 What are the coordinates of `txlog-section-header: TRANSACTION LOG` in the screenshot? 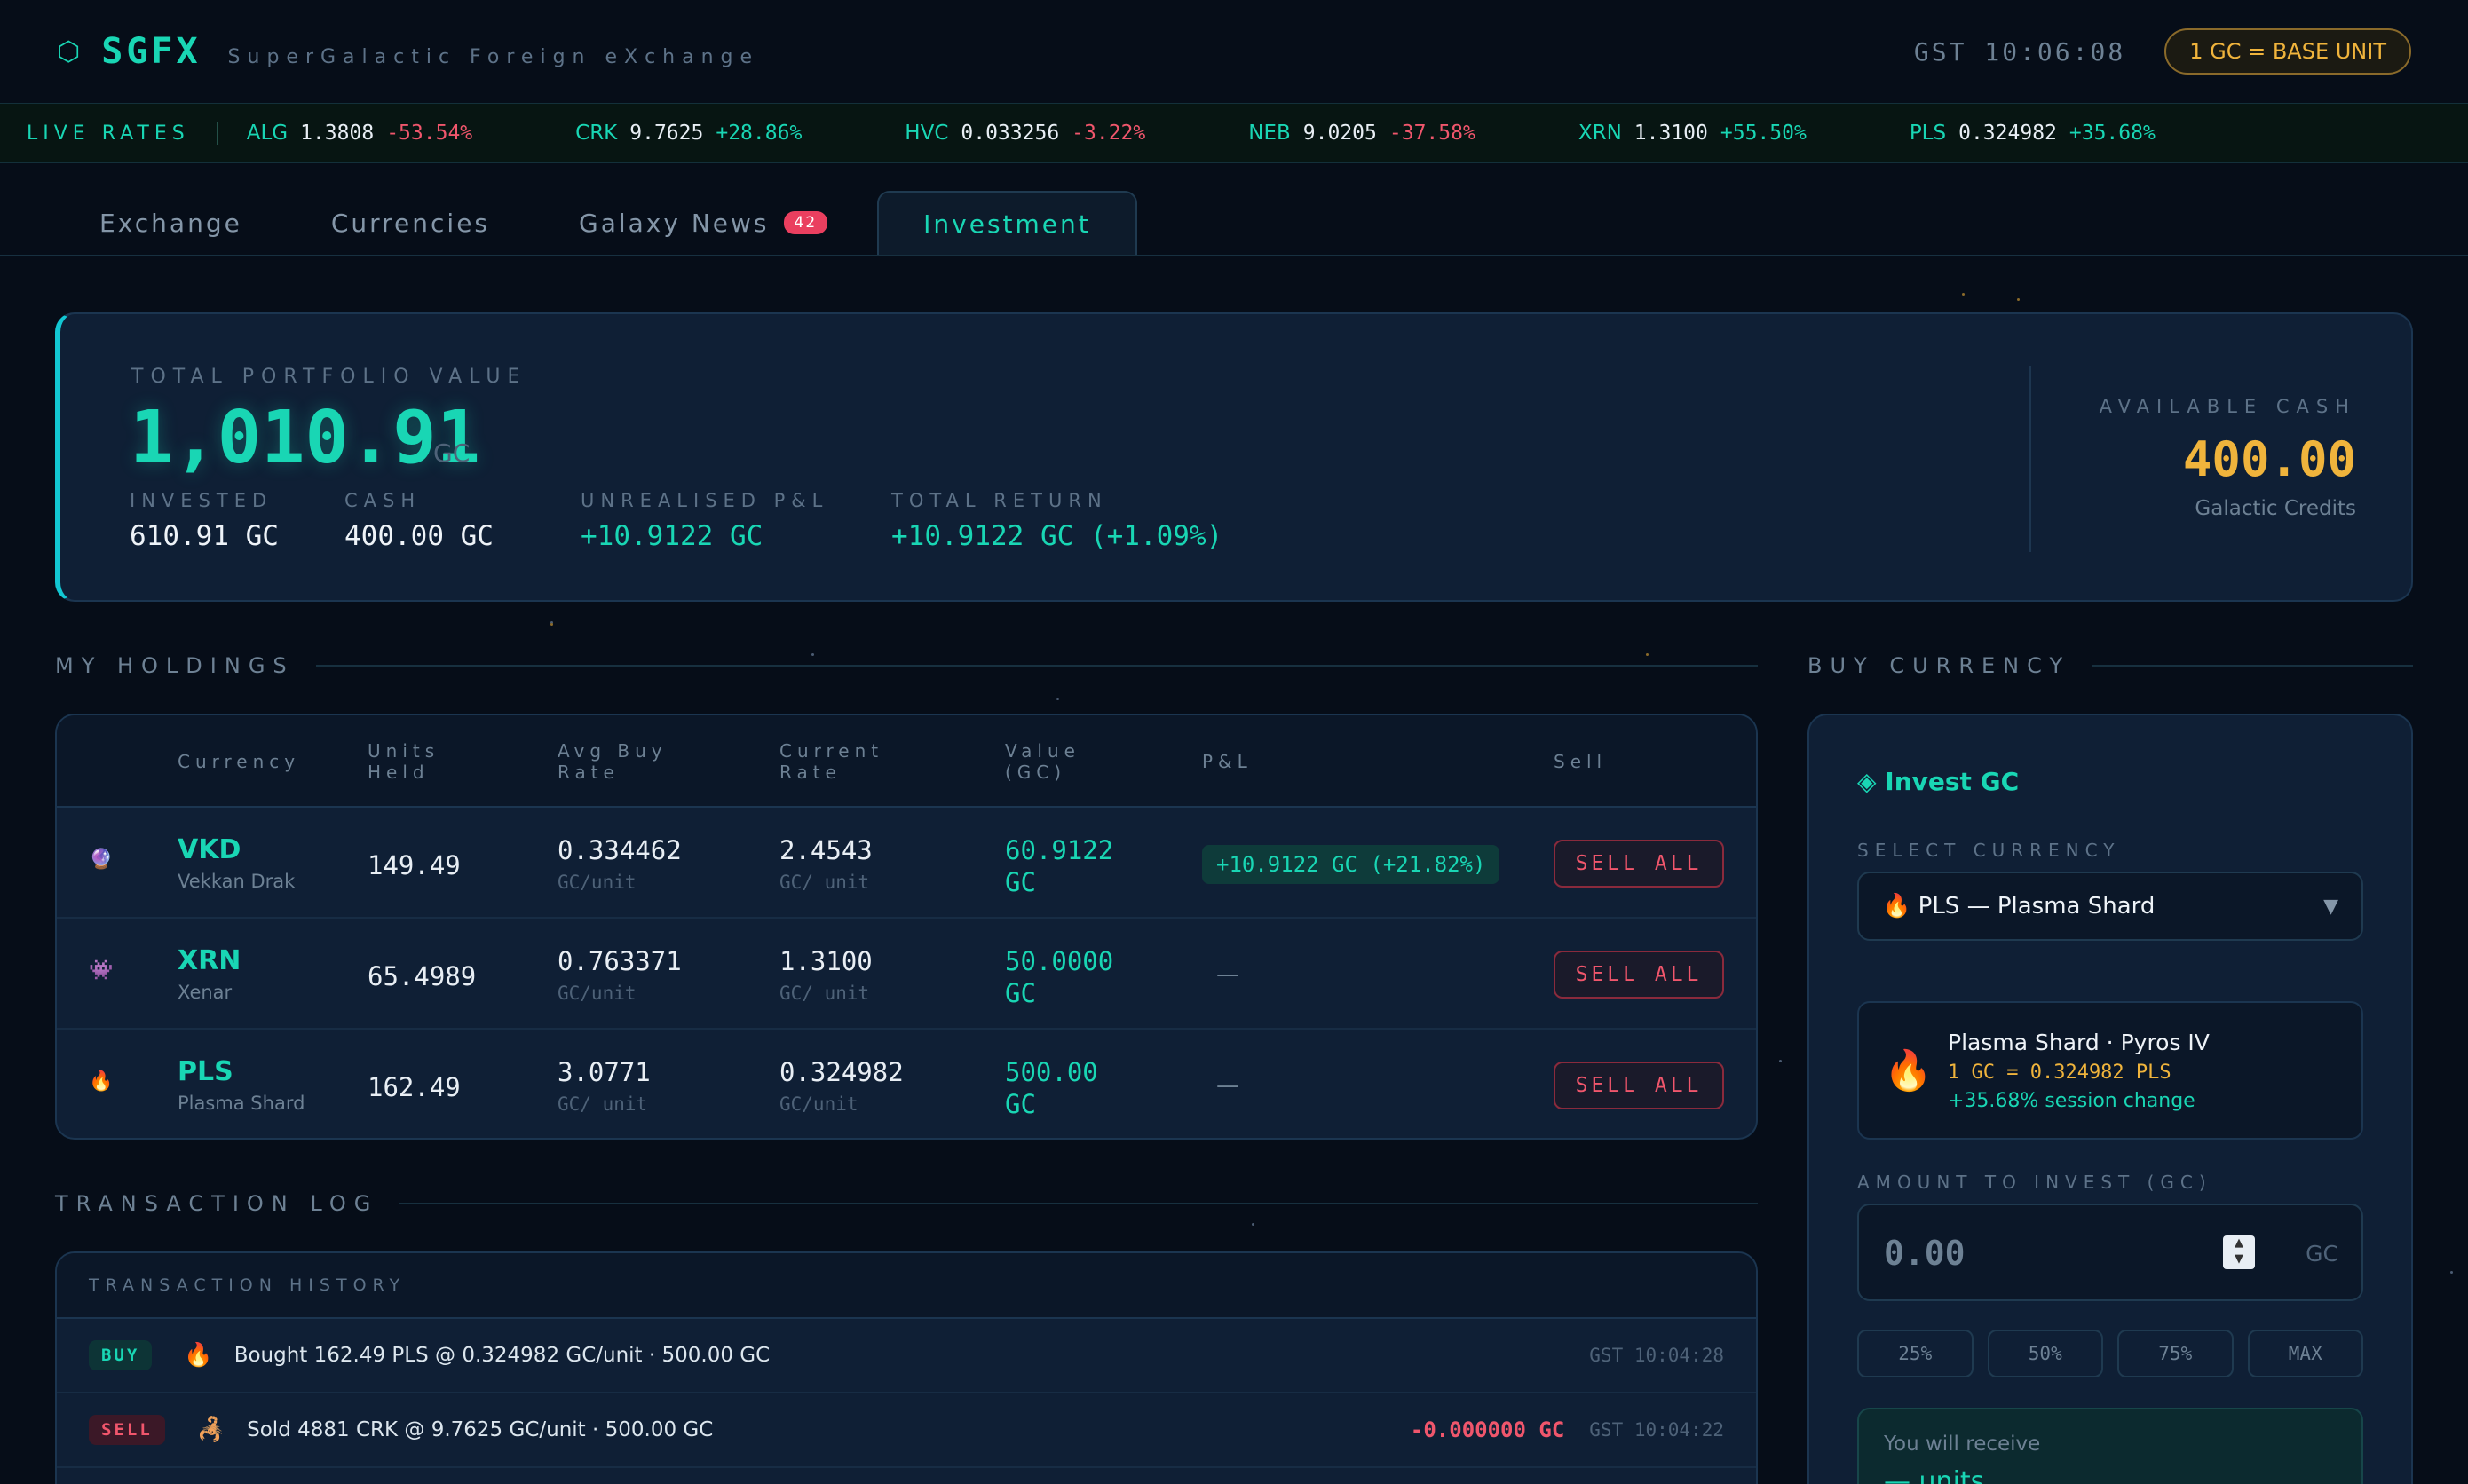 It's located at (906, 1204).